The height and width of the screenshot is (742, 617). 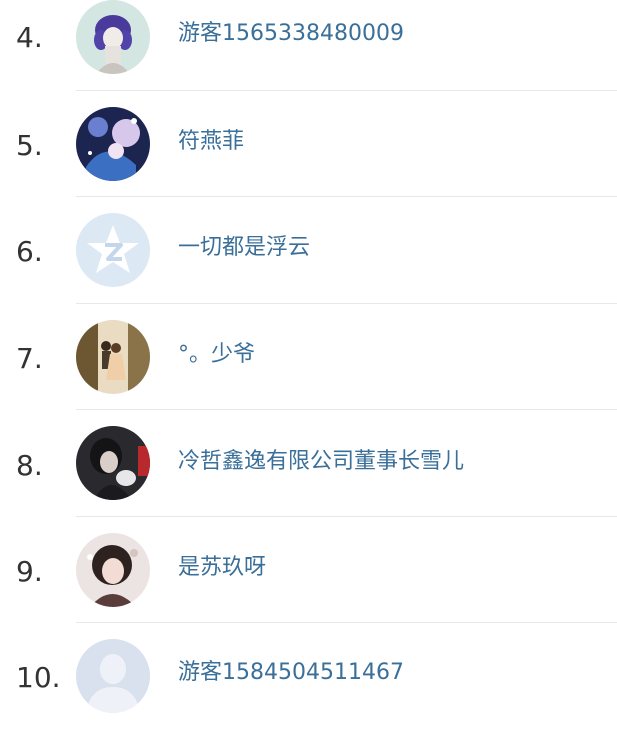 I want to click on anime-girl-purple-hair-icon, so click(x=113, y=37).